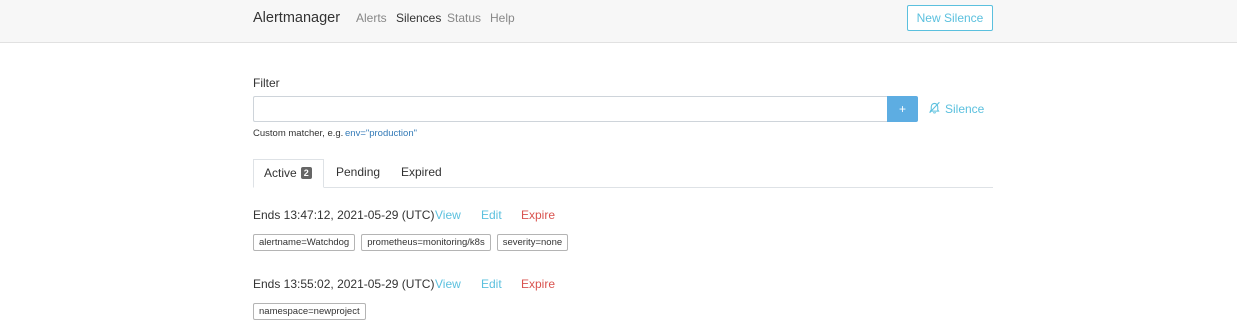 The width and height of the screenshot is (1237, 322). What do you see at coordinates (280, 173) in the screenshot?
I see `tab-active-label: Active` at bounding box center [280, 173].